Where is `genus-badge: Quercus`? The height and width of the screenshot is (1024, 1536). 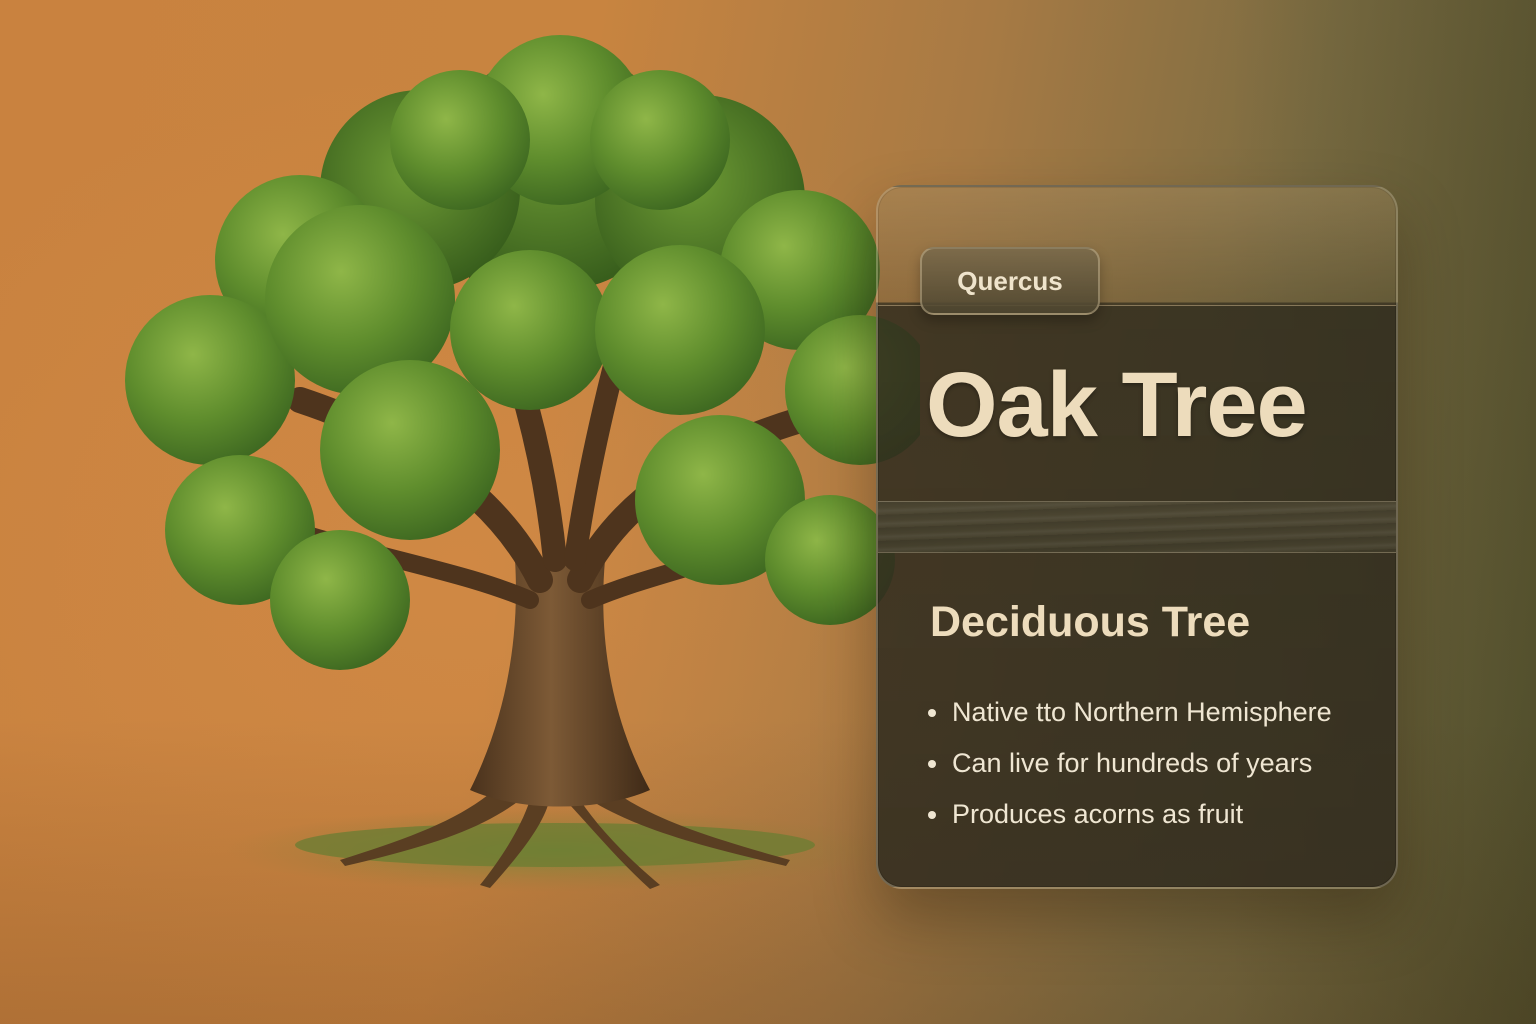 genus-badge: Quercus is located at coordinates (1010, 281).